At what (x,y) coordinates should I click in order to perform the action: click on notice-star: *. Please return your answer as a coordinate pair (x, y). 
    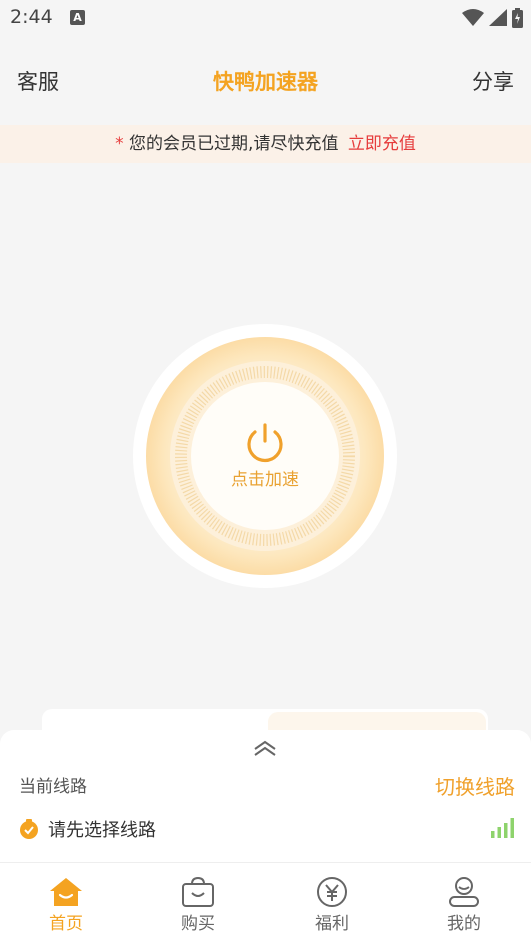
    Looking at the image, I should click on (119, 144).